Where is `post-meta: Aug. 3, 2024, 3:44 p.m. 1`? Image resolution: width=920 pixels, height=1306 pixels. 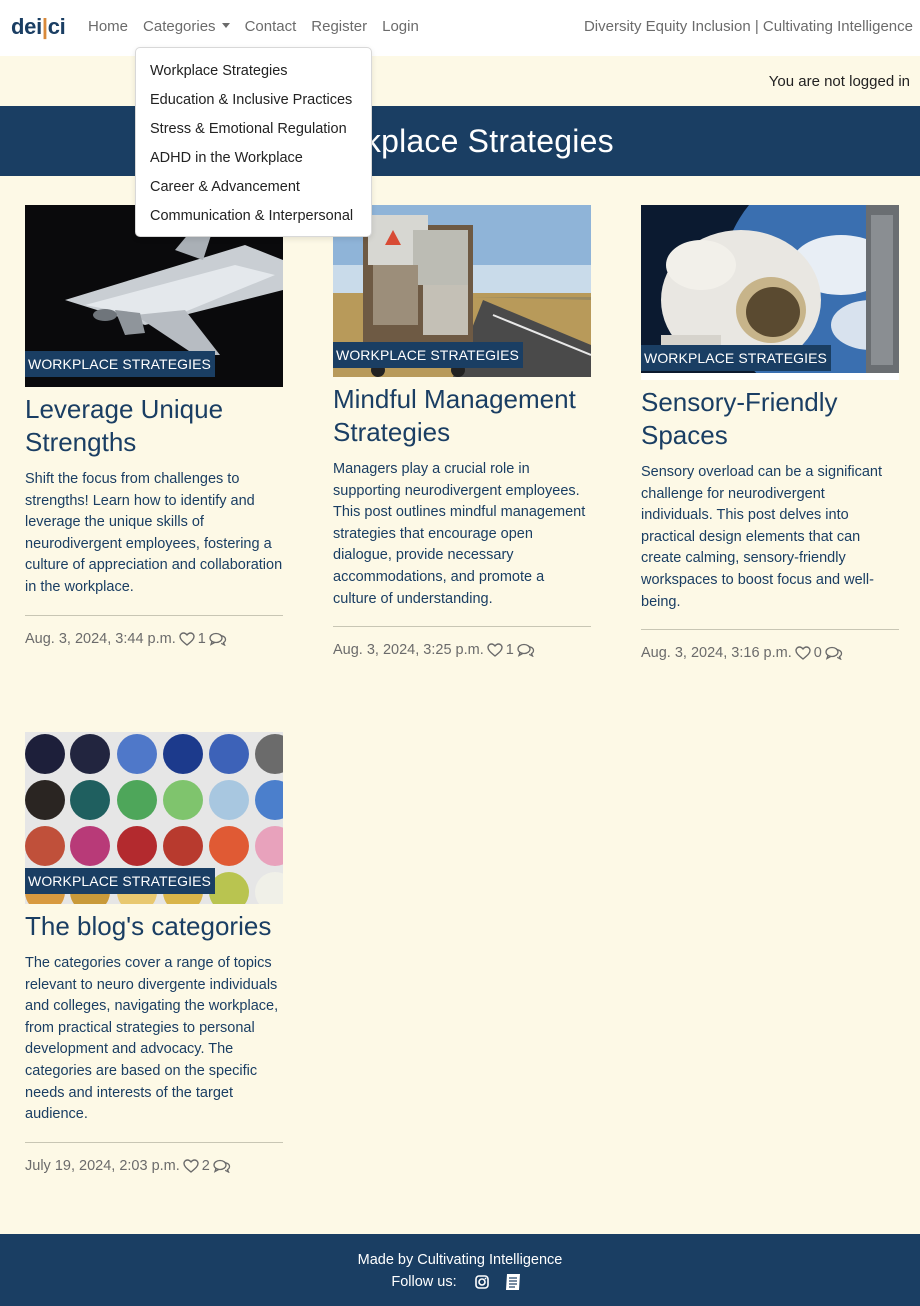 post-meta: Aug. 3, 2024, 3:44 p.m. 1 is located at coordinates (154, 639).